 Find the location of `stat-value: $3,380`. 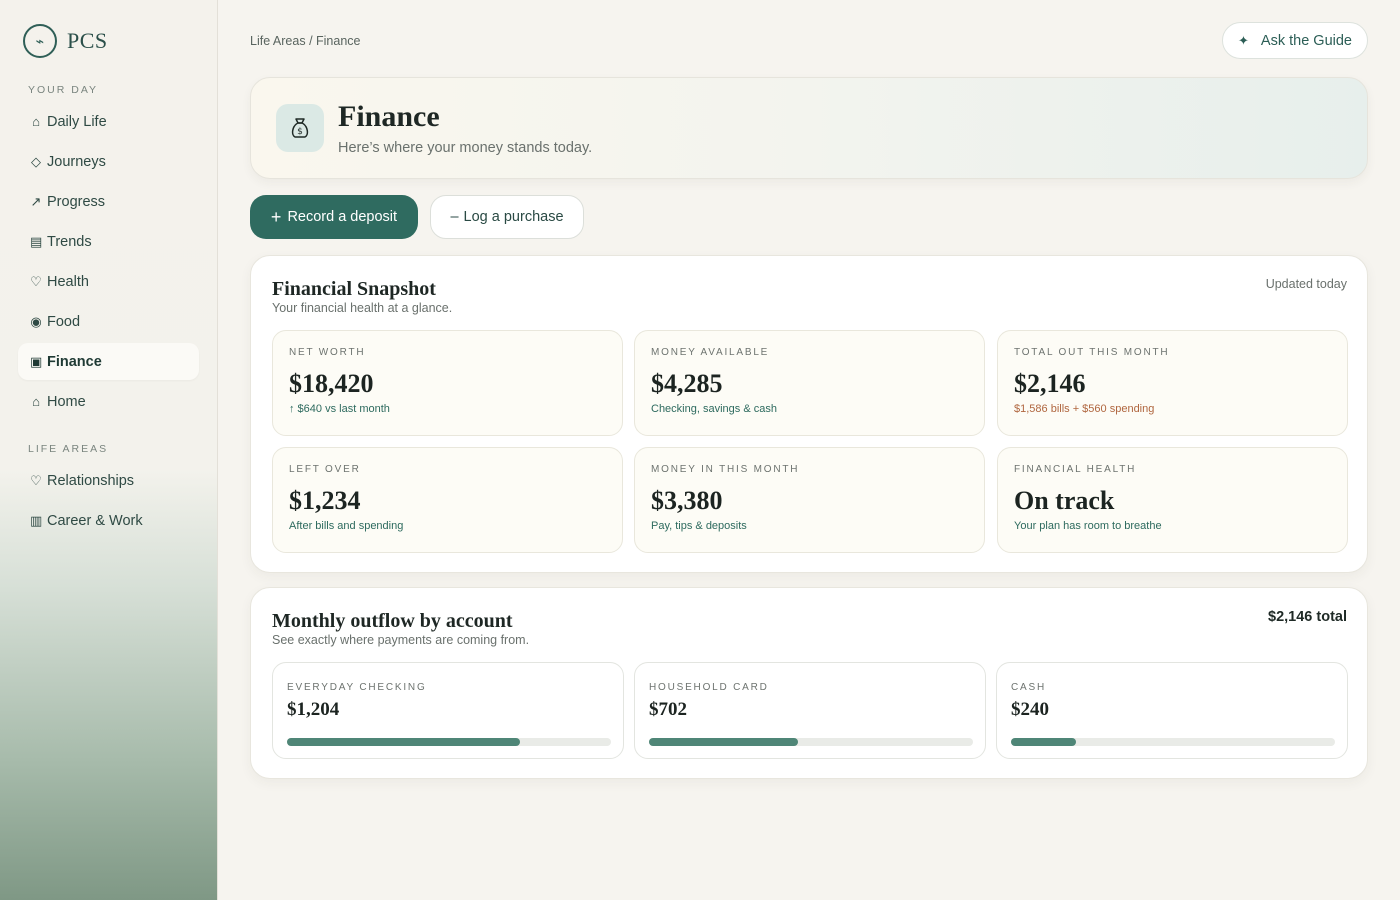

stat-value: $3,380 is located at coordinates (687, 500).